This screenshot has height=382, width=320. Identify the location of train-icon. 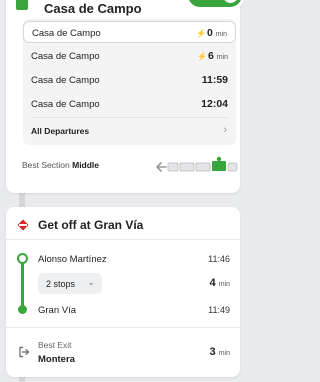
(197, 164).